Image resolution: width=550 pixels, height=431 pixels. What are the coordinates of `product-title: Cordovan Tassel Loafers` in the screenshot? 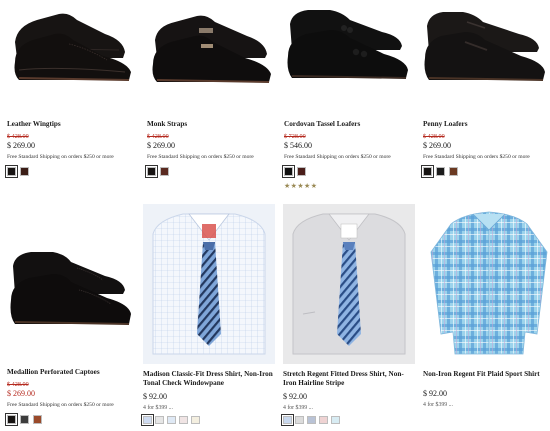 It's located at (350, 124).